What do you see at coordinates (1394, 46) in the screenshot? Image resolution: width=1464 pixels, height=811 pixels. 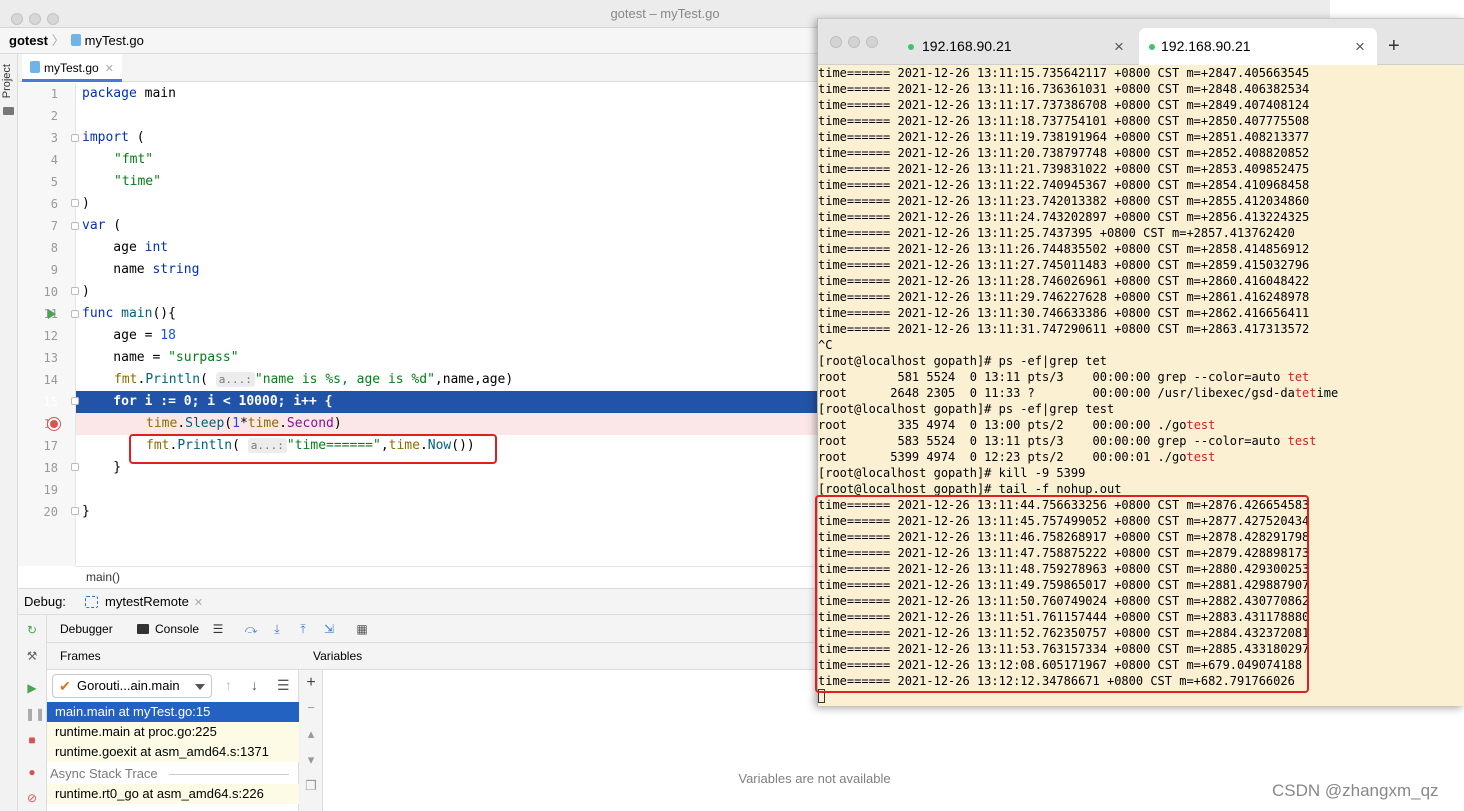 I see `new-tab-icon: +` at bounding box center [1394, 46].